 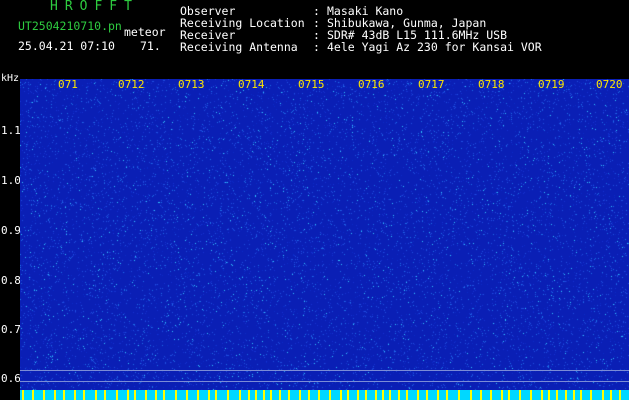 I want to click on time-tick-label: 0719, so click(x=551, y=84).